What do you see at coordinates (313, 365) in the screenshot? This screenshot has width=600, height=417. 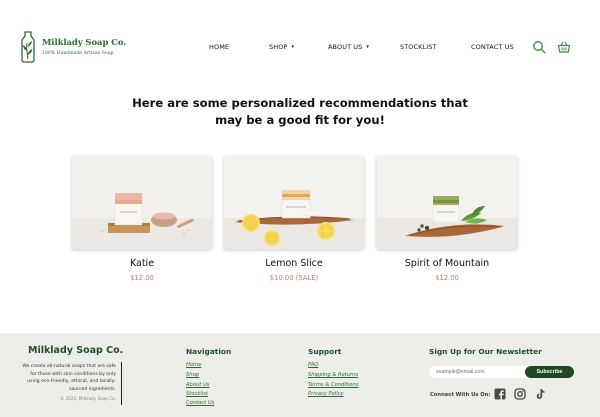 I see `footer-link-faq: FAQ` at bounding box center [313, 365].